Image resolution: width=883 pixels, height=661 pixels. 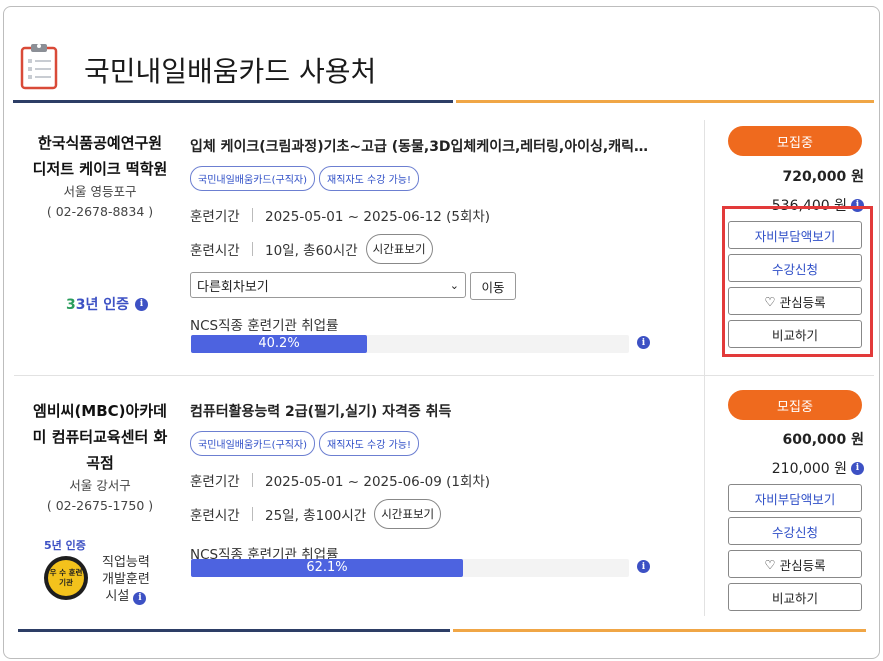 What do you see at coordinates (823, 177) in the screenshot?
I see `price: 720,000 원` at bounding box center [823, 177].